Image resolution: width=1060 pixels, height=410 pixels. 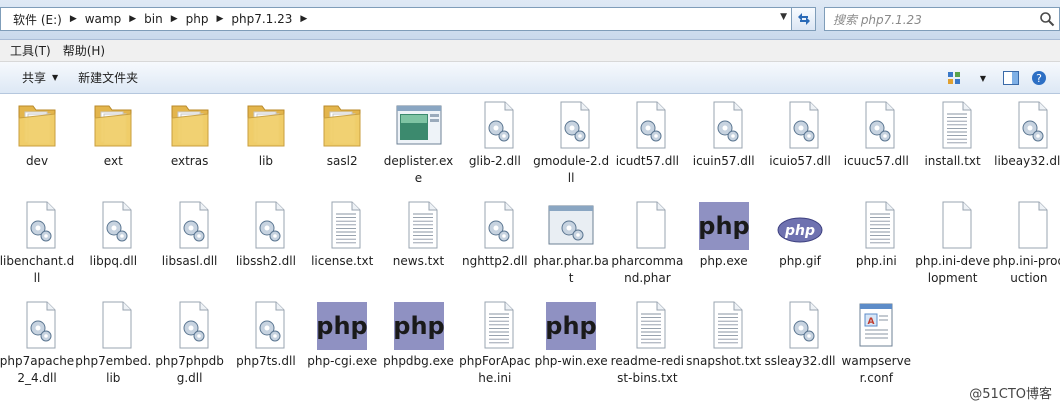 What do you see at coordinates (724, 133) in the screenshot?
I see `file-item: icuin57.dll` at bounding box center [724, 133].